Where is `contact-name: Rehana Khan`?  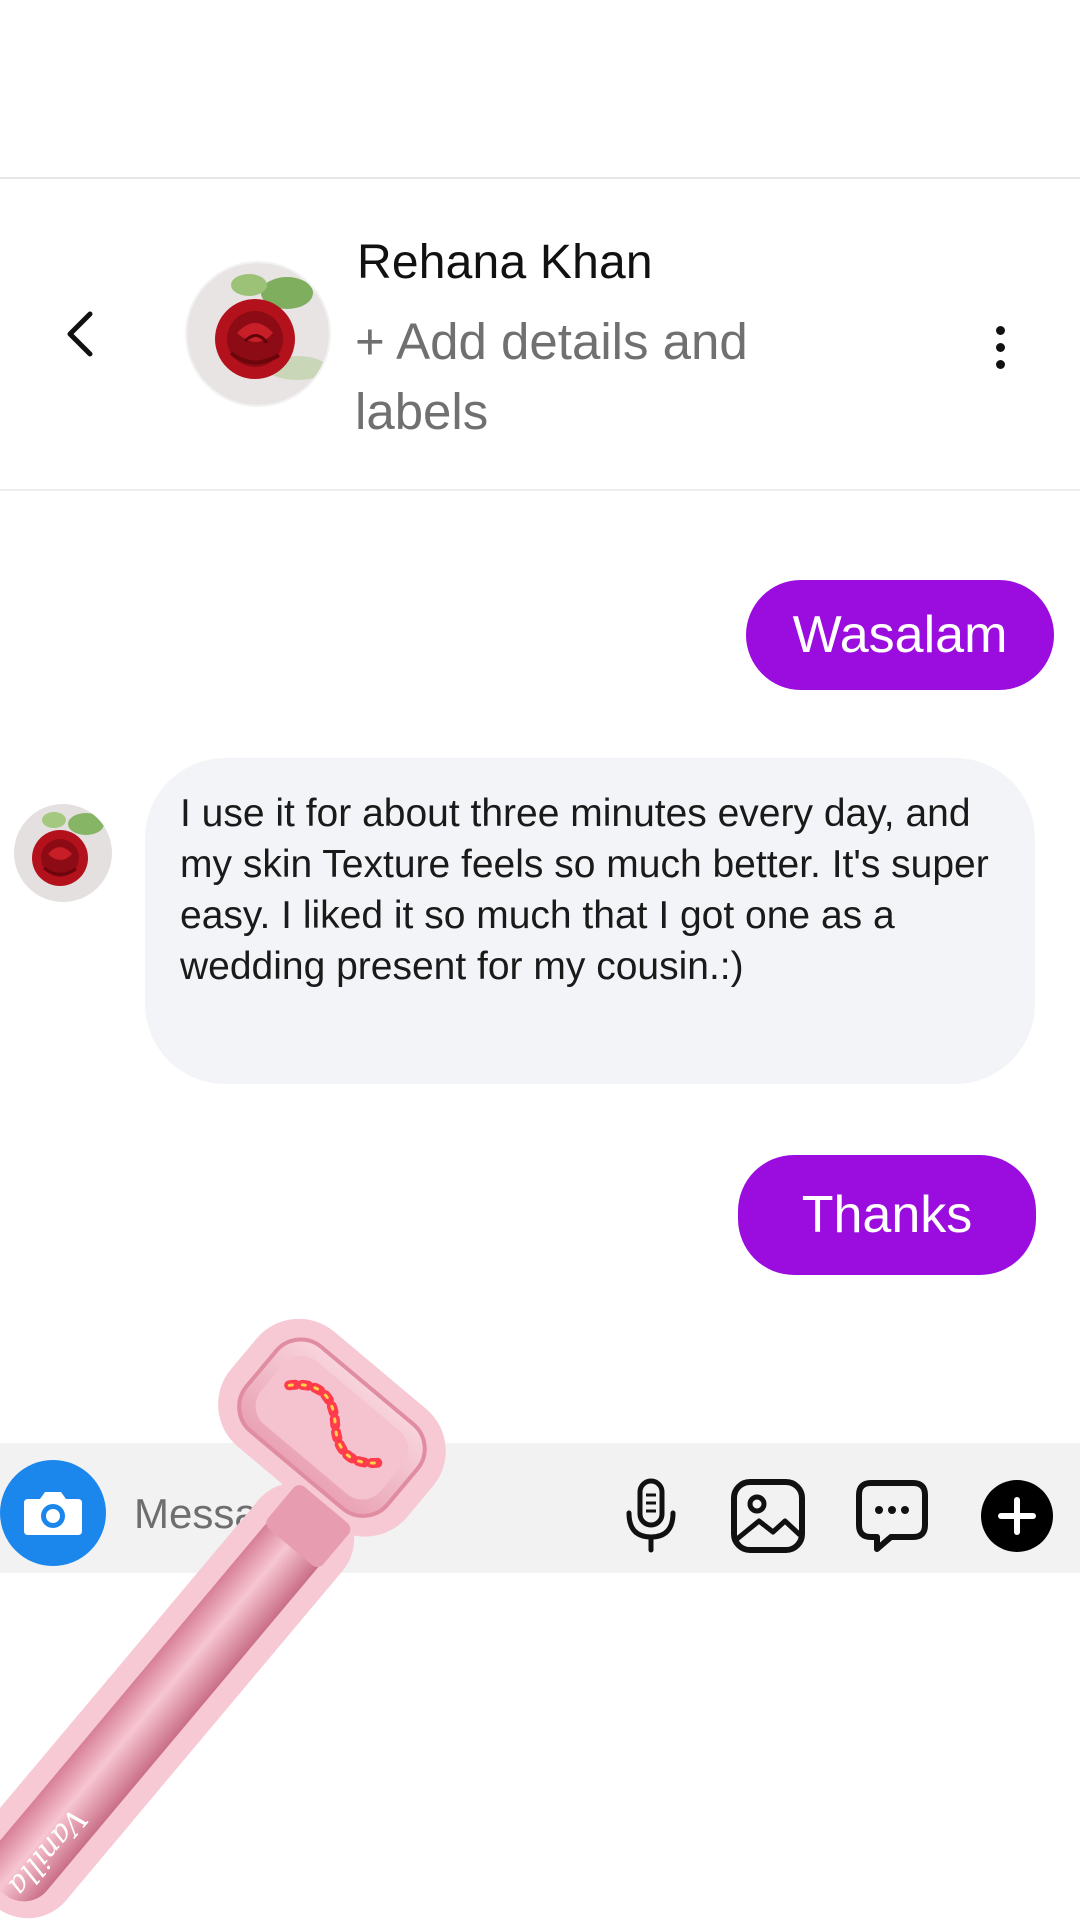
contact-name: Rehana Khan is located at coordinates (505, 262).